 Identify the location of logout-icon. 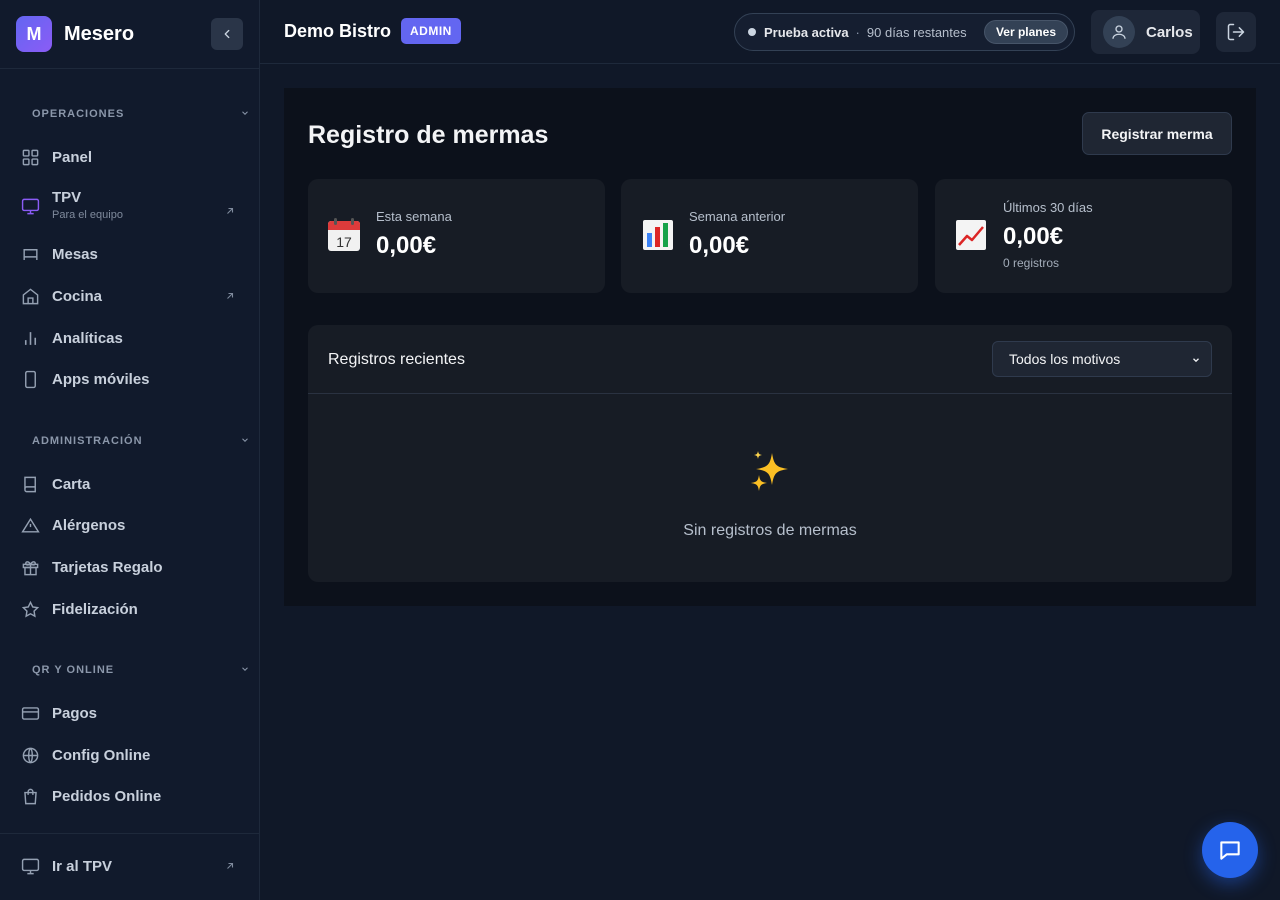
(1236, 32).